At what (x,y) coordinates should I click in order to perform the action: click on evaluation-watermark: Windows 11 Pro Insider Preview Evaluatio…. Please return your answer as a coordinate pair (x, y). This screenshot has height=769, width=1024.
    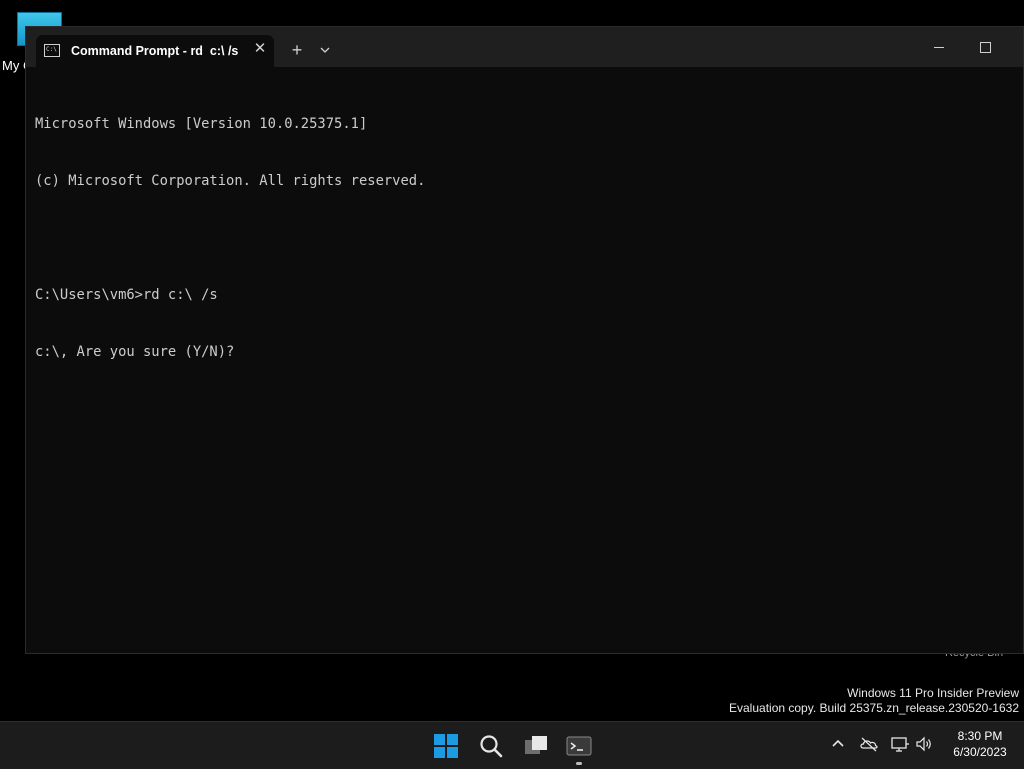
    Looking at the image, I should click on (874, 701).